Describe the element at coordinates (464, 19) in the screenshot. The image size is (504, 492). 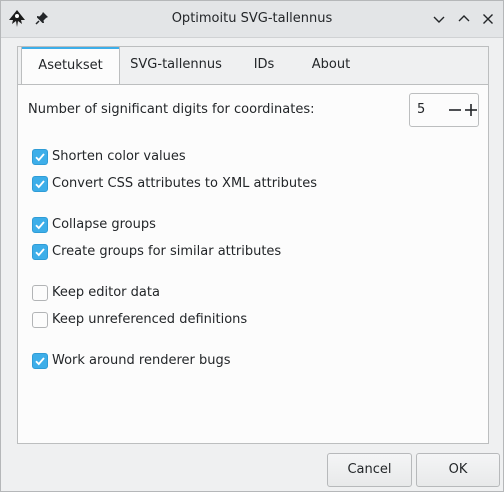
I see `chevron-up-icon` at that location.